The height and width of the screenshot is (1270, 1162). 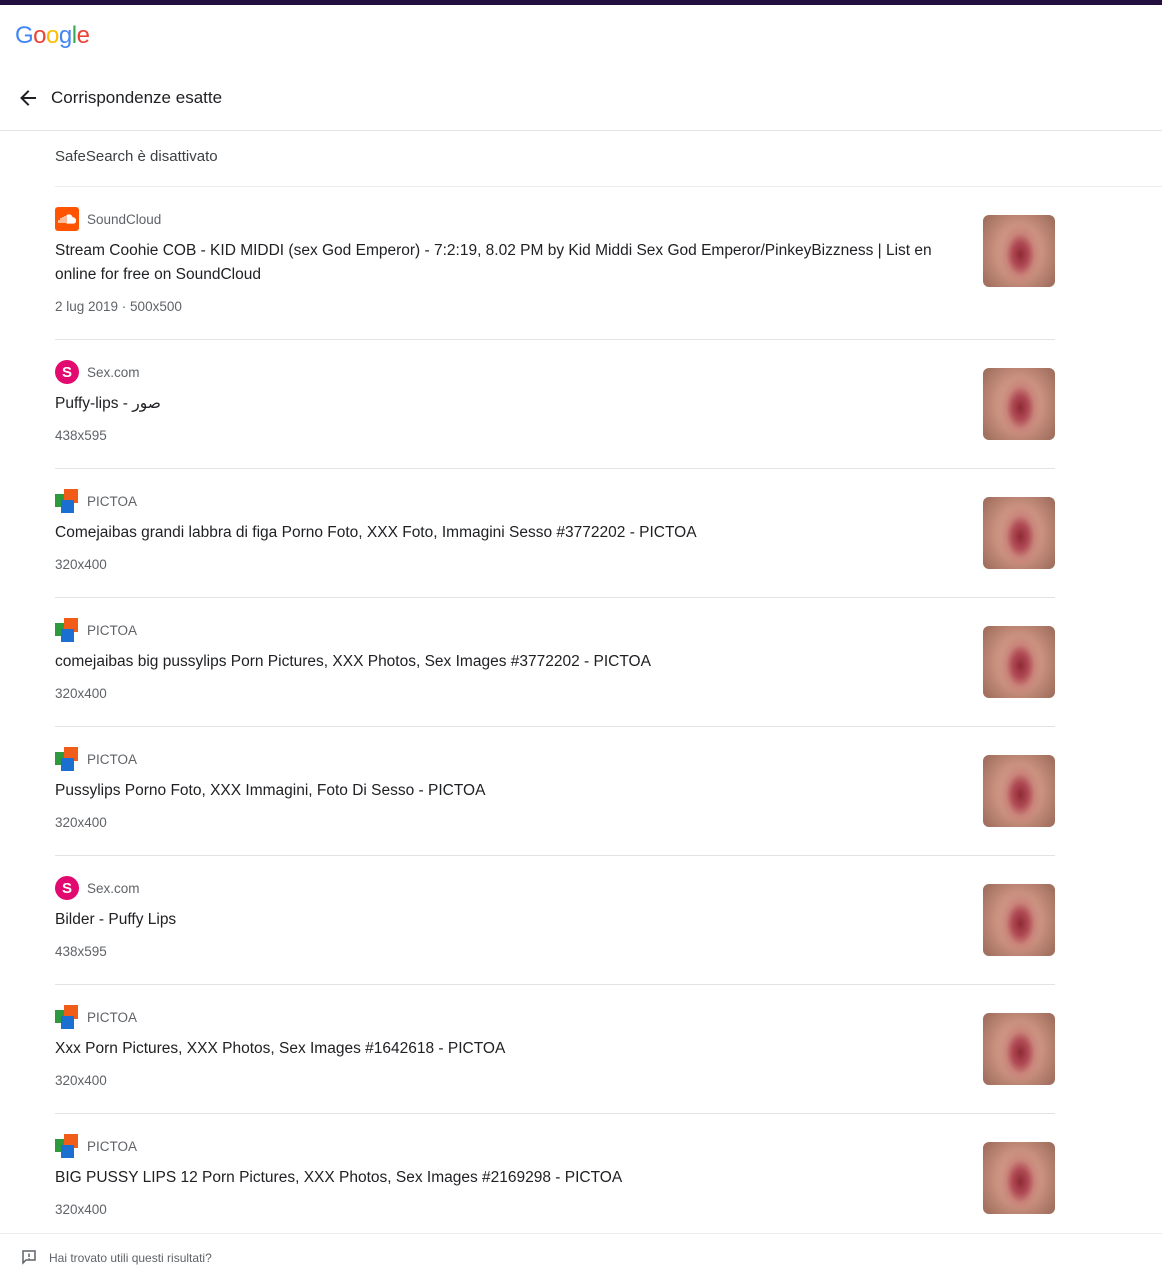 I want to click on google-logo: Google, so click(x=52, y=36).